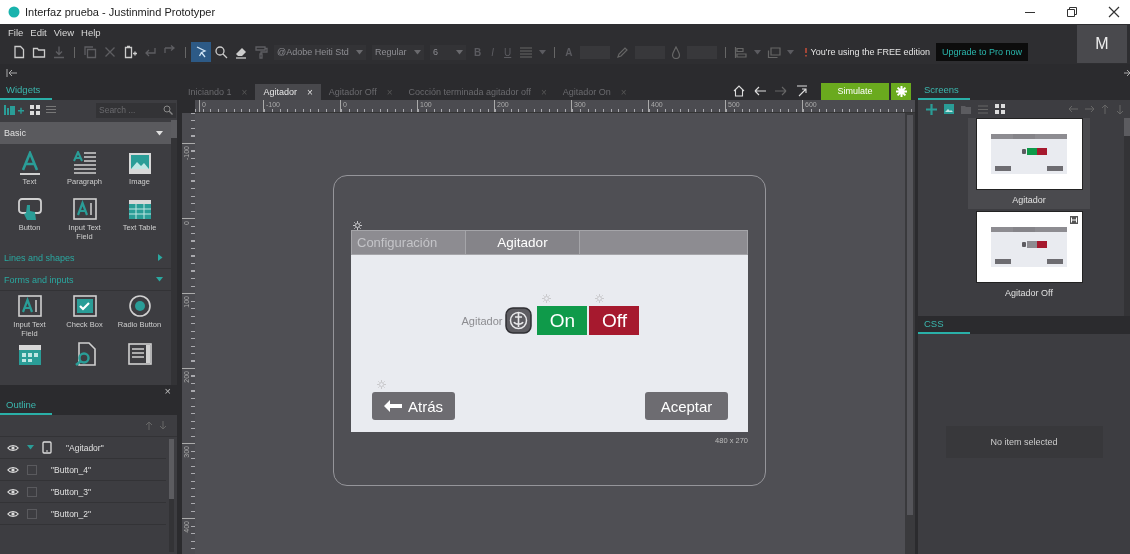  Describe the element at coordinates (870, 52) in the screenshot. I see `edition-notice: You're using the FREE edition` at that location.